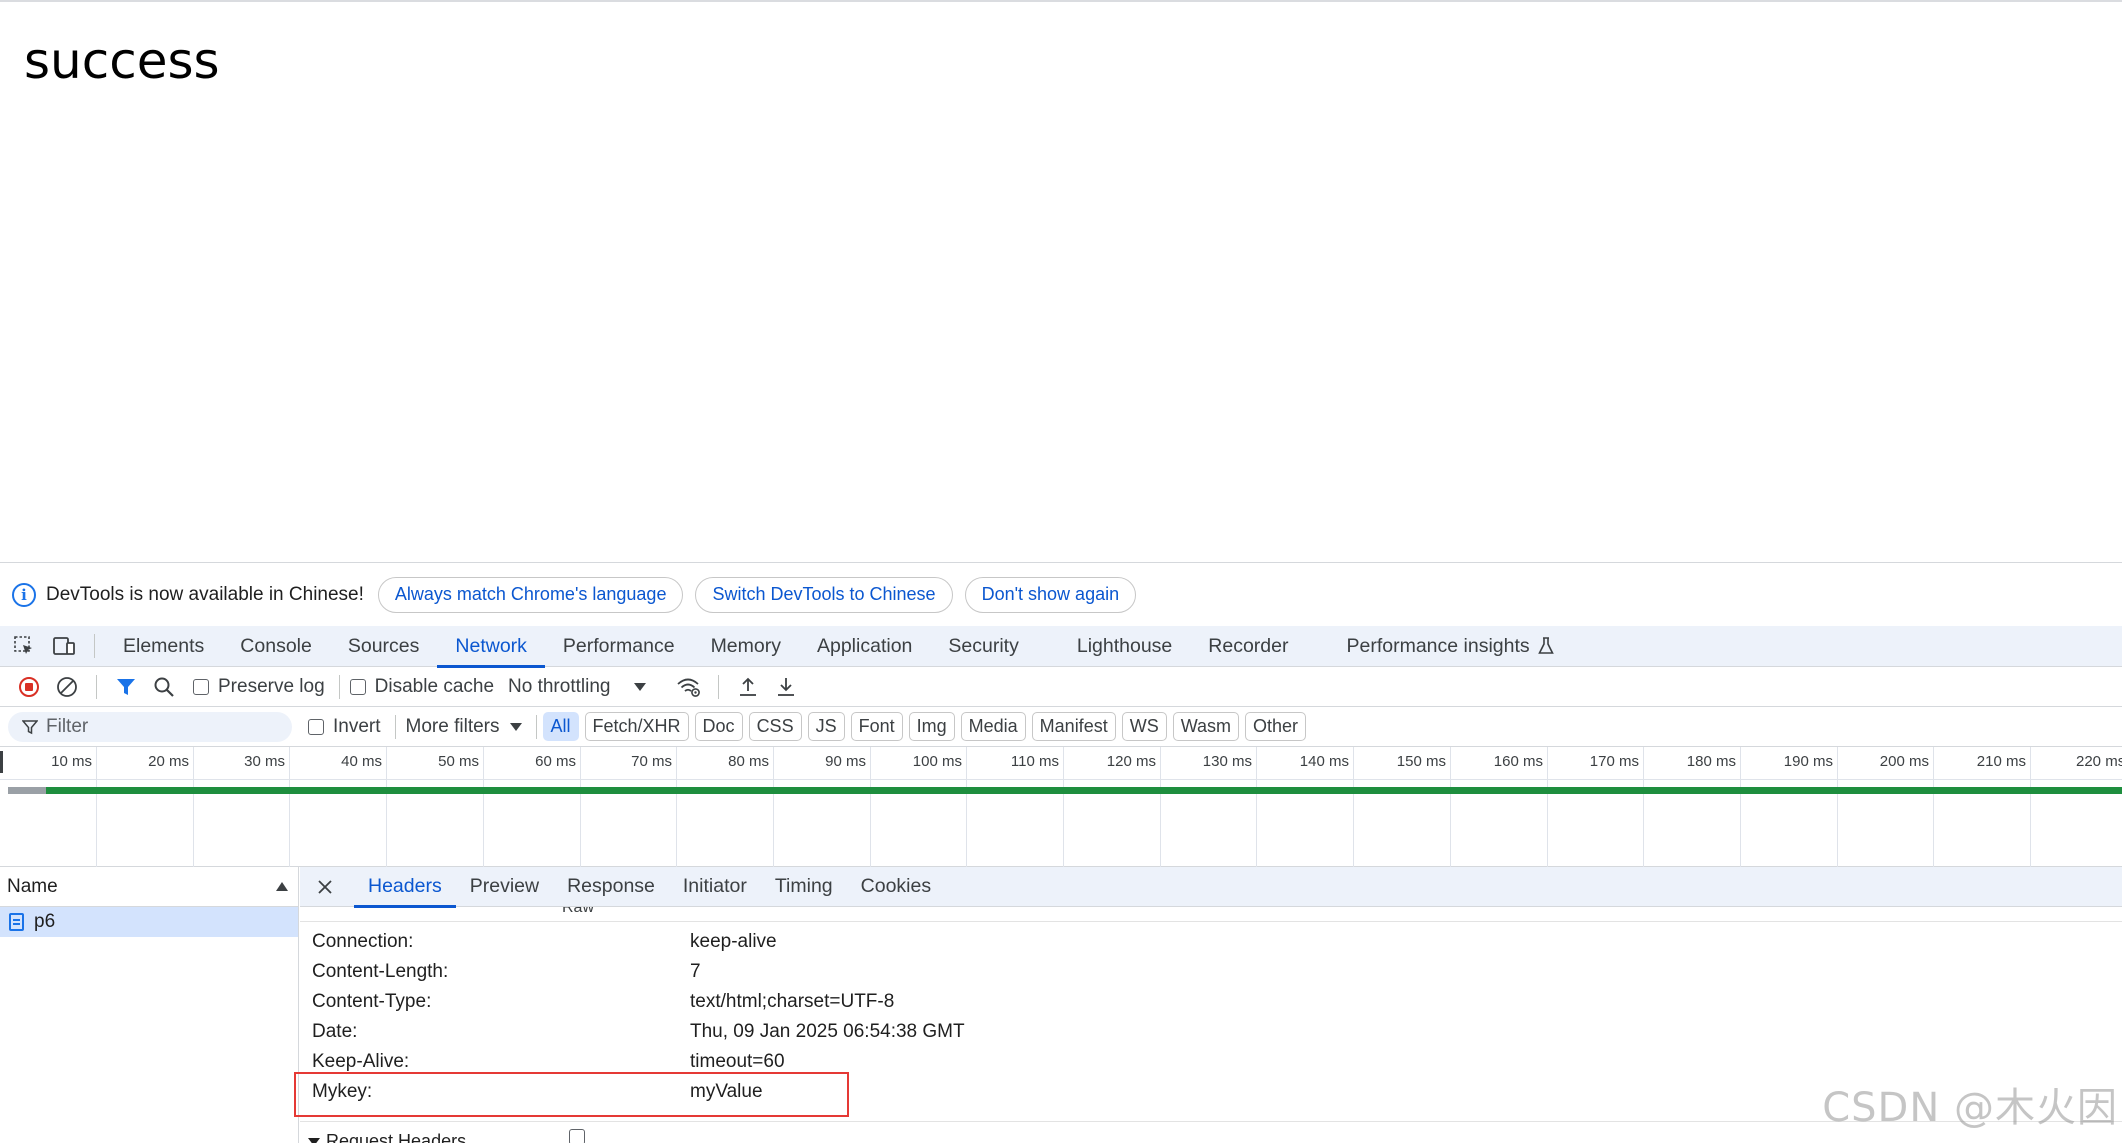 This screenshot has height=1143, width=2122. I want to click on timeline-tick-label: 100 ms, so click(937, 761).